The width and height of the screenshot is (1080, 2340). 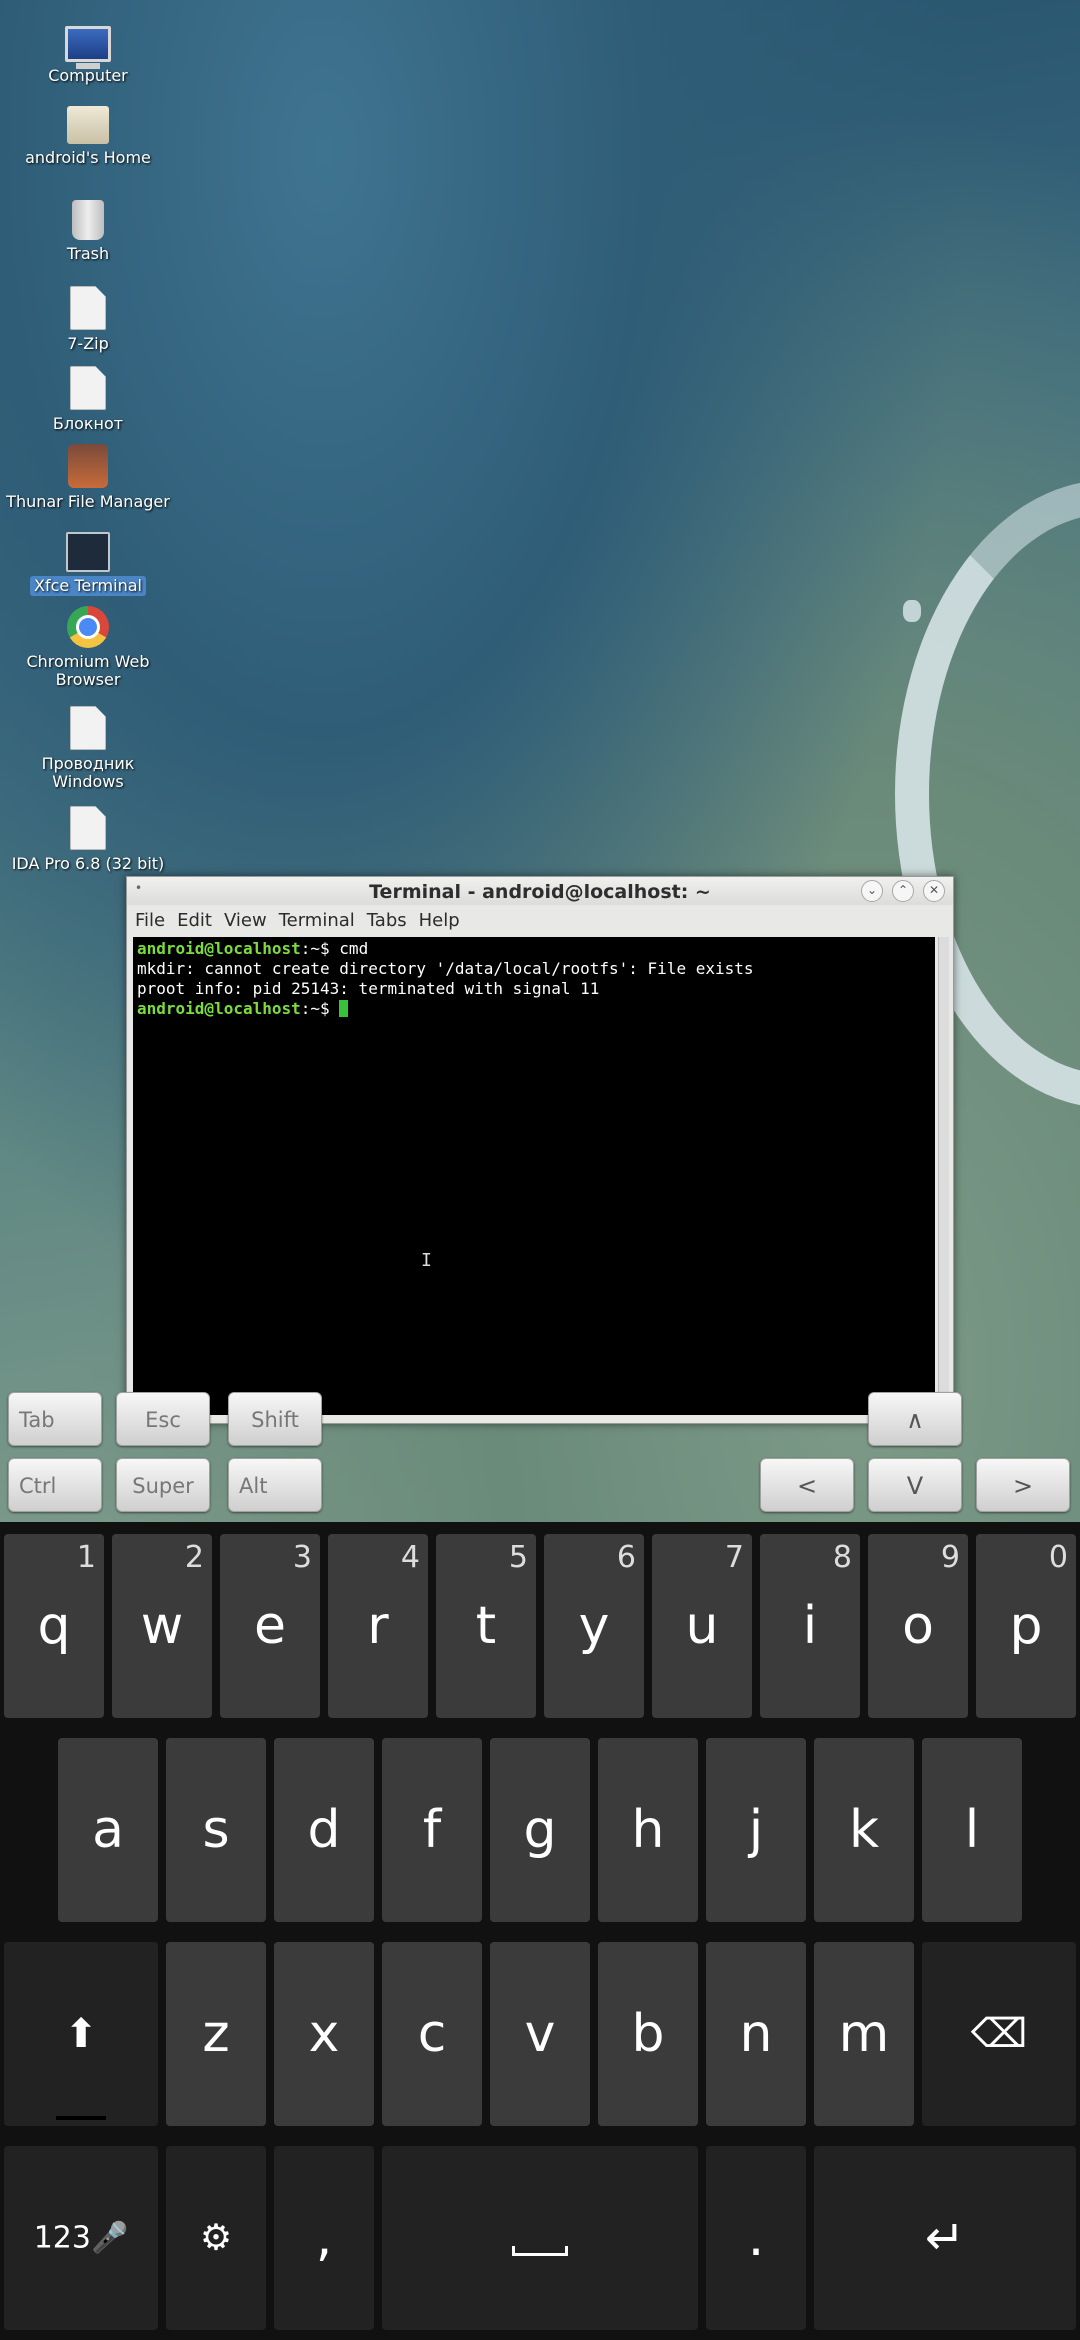 What do you see at coordinates (88, 627) in the screenshot?
I see `chromium-icon` at bounding box center [88, 627].